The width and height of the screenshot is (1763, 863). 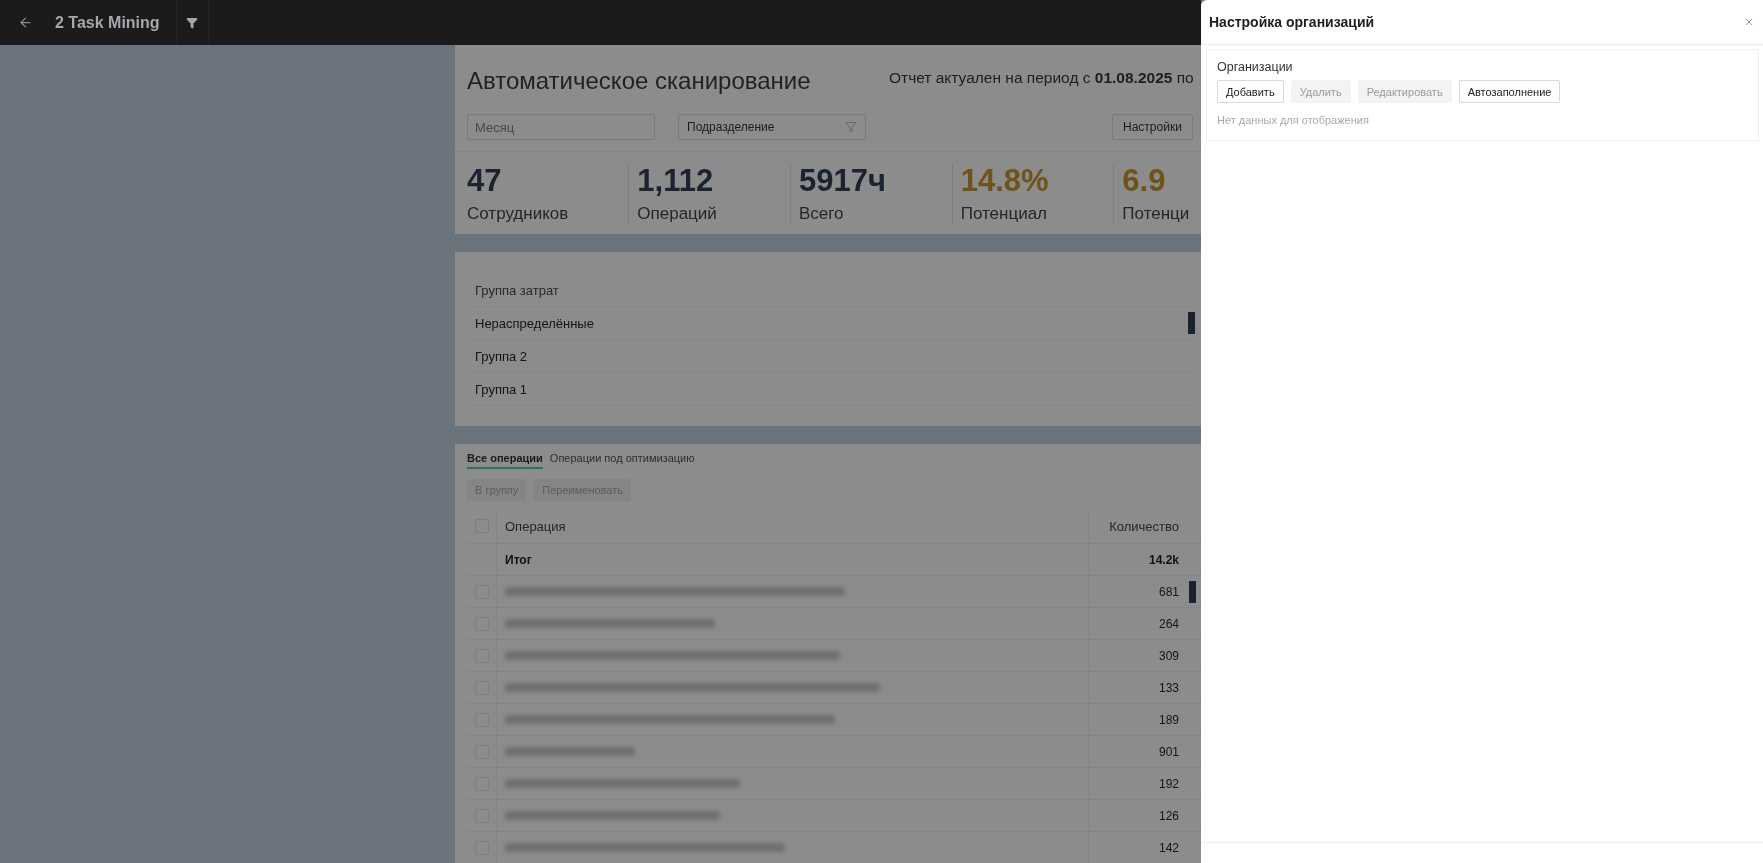 I want to click on total-count: 14.2k, so click(x=1163, y=559).